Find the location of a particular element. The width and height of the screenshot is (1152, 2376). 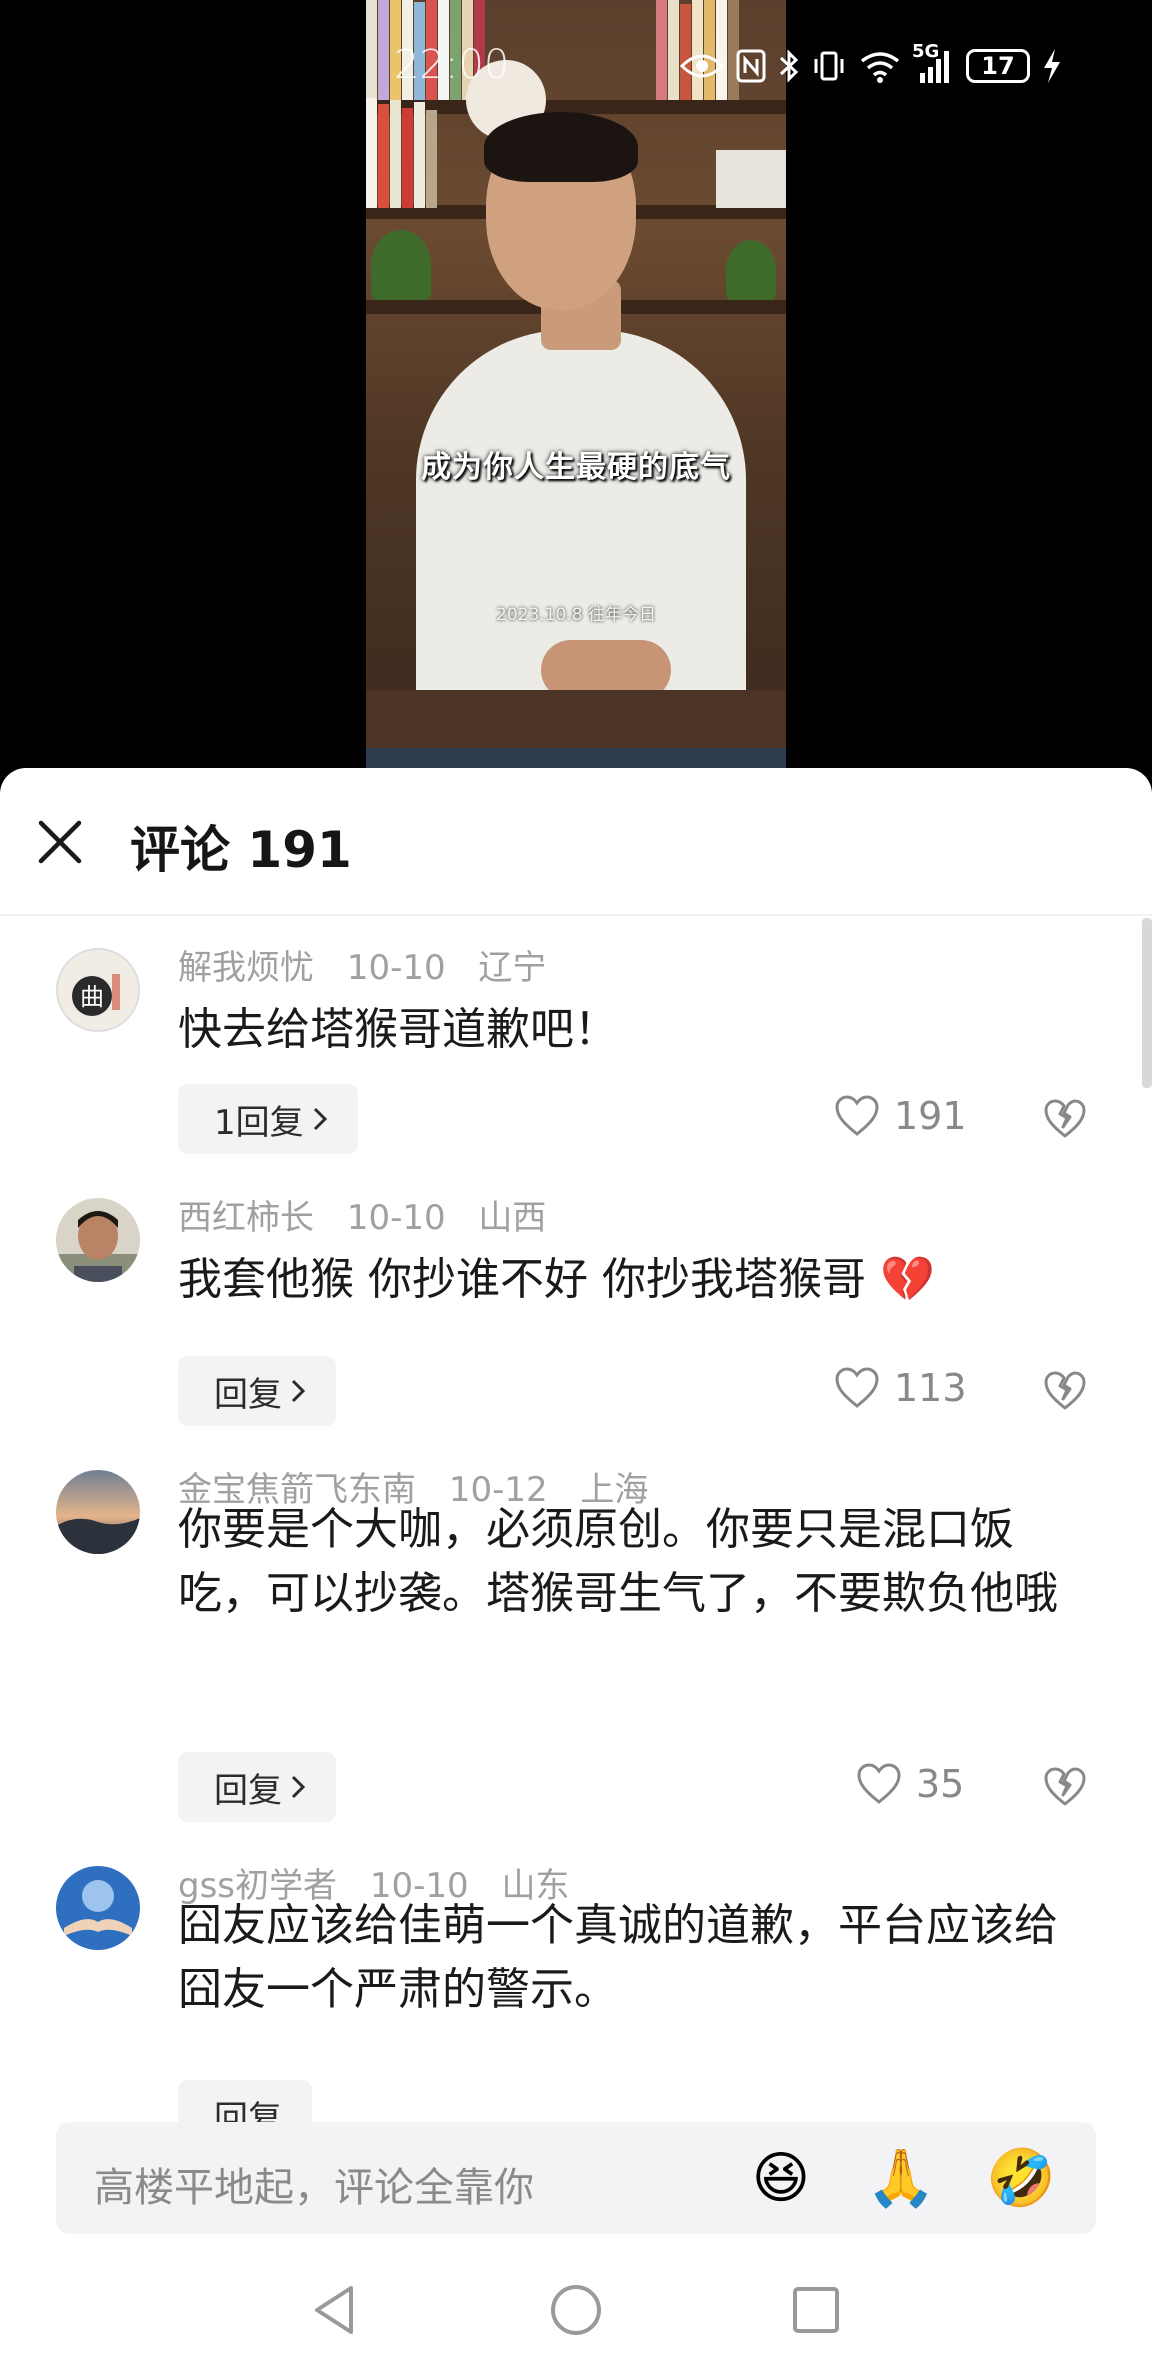

bluetooth-icon is located at coordinates (789, 66).